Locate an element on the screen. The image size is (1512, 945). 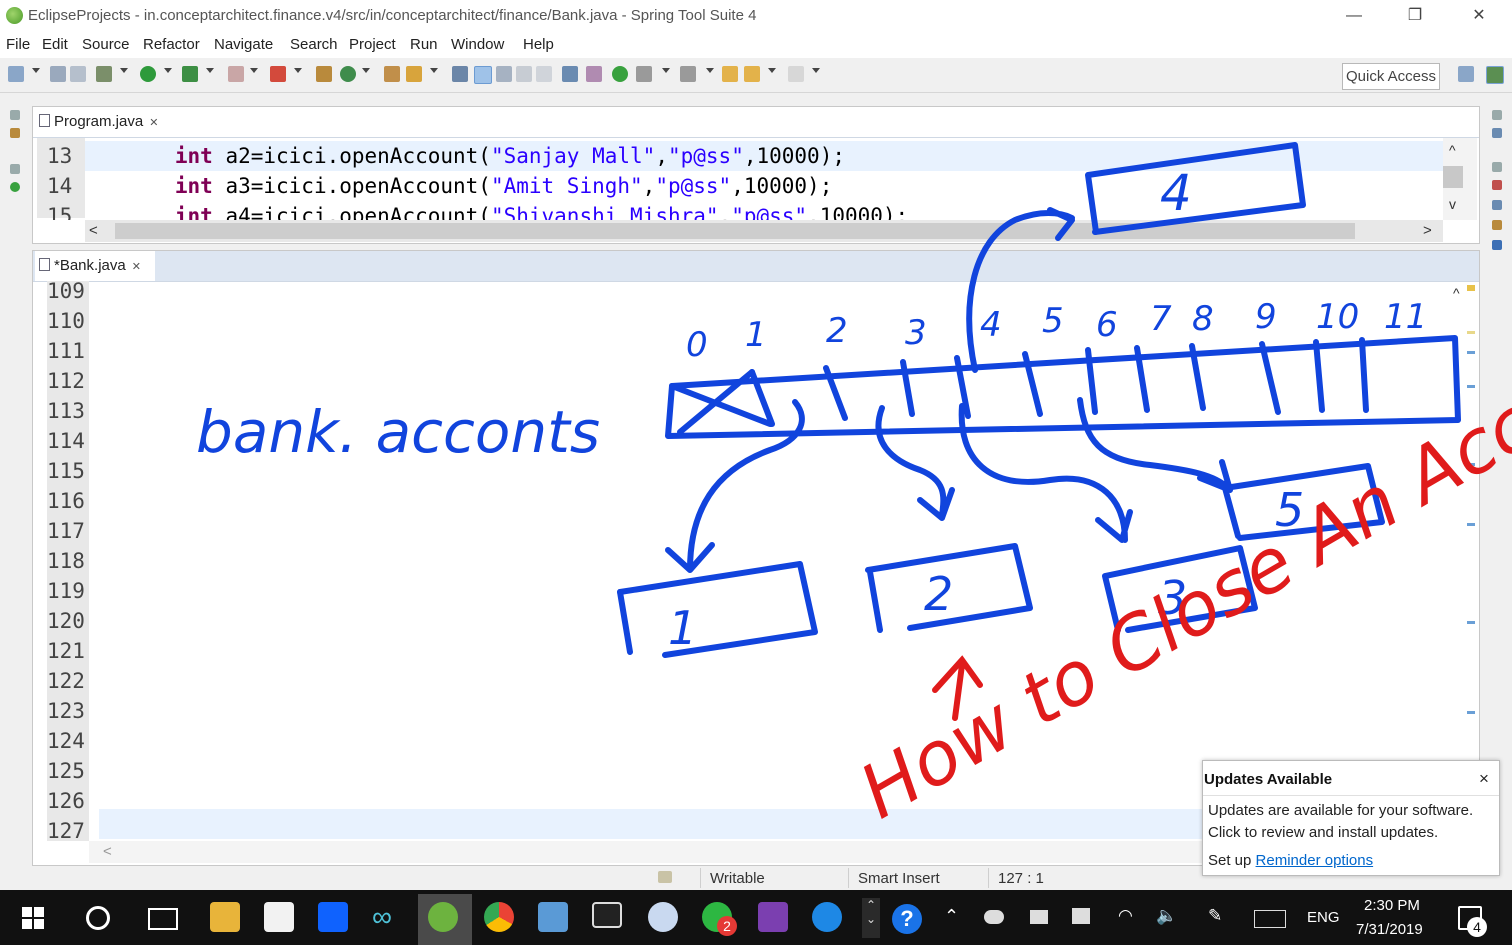
search-tool-icon is located at coordinates (414, 74).